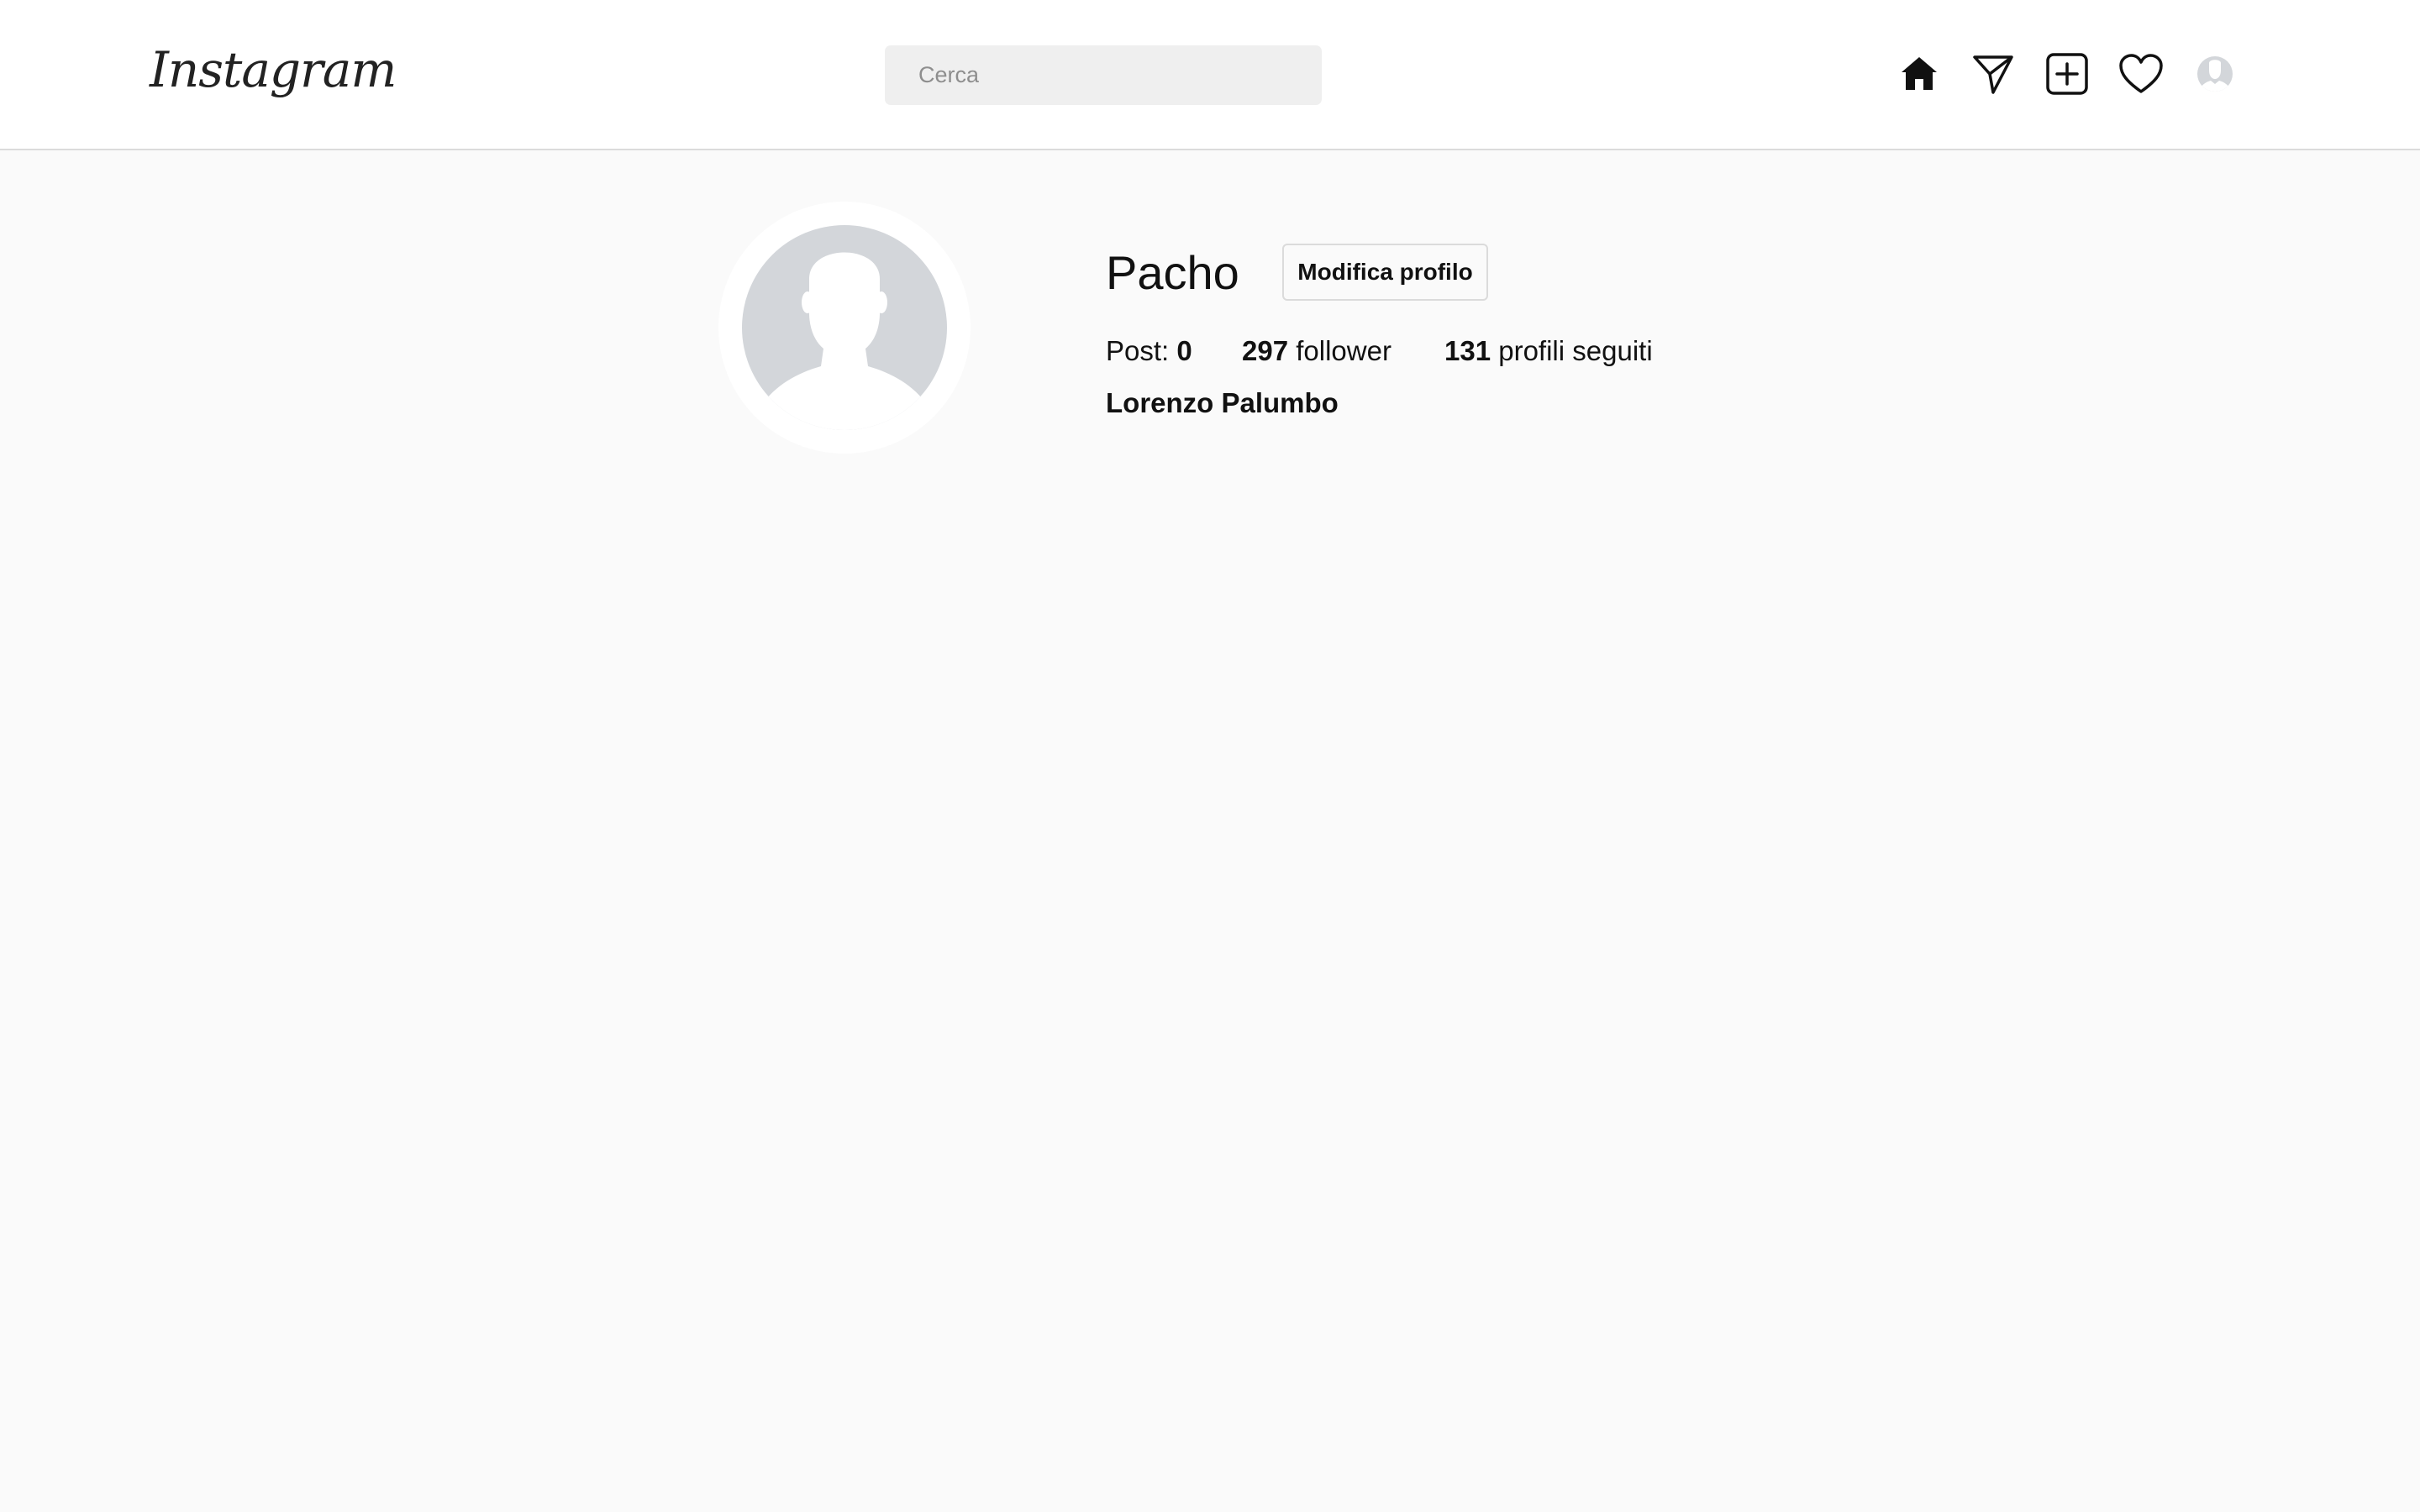  I want to click on profile-username: Pacho, so click(1172, 272).